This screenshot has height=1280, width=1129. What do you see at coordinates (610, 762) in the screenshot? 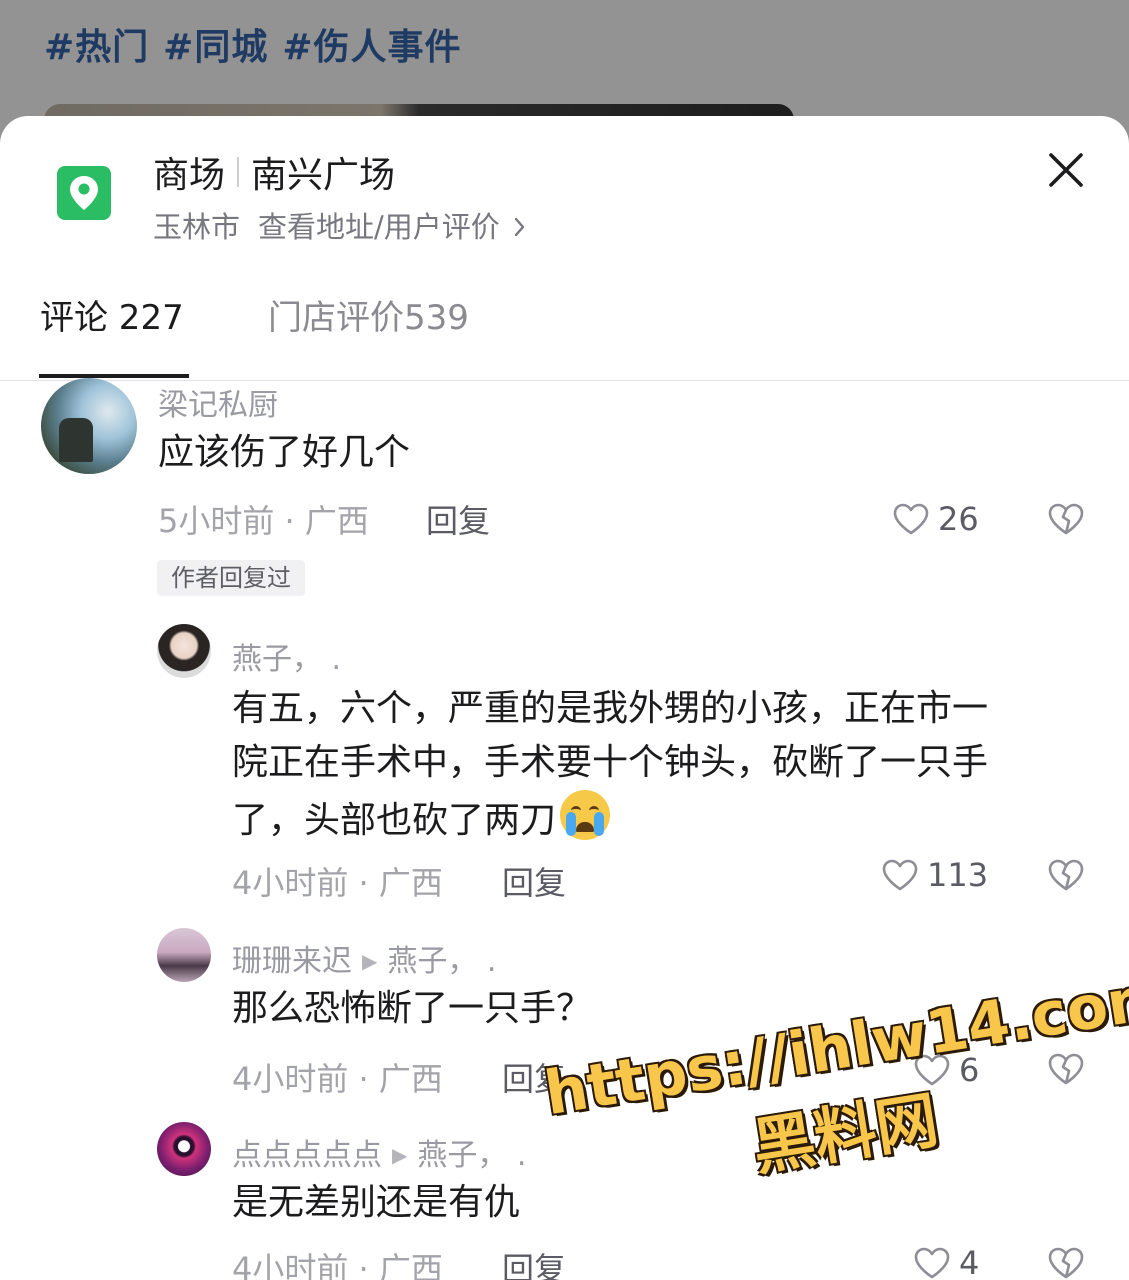
I see `comment-text-line: 院正在手术中，手术要十个钟头，砍断了一只手` at bounding box center [610, 762].